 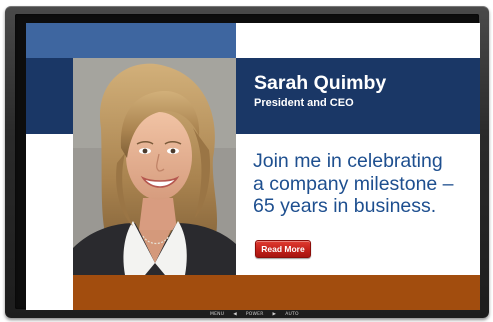 I want to click on headline-line-3: 65 years in business., so click(x=345, y=206).